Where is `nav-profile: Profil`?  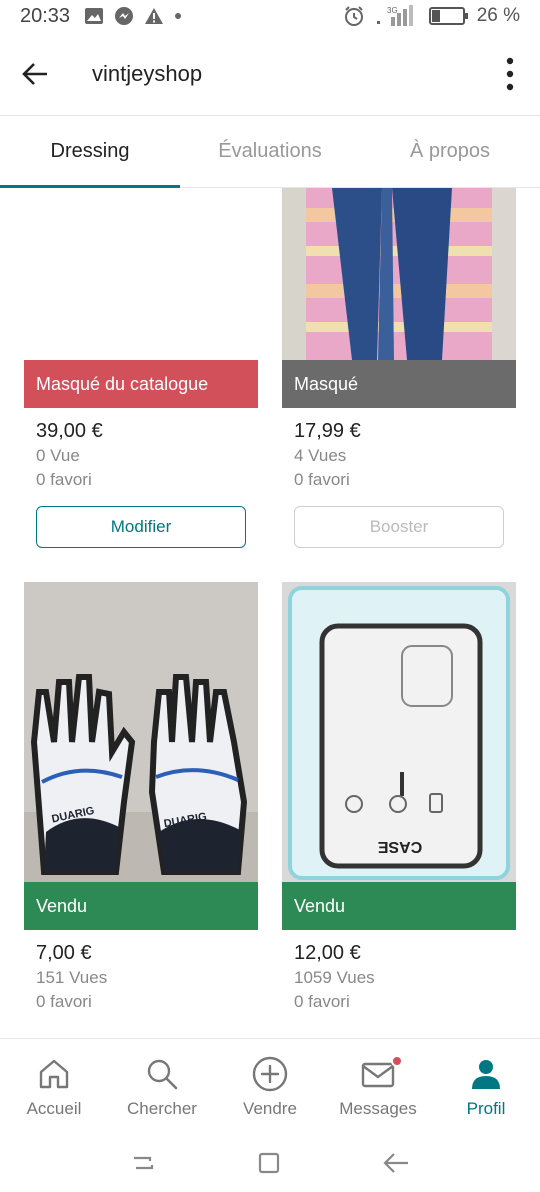
nav-profile: Profil is located at coordinates (486, 1086).